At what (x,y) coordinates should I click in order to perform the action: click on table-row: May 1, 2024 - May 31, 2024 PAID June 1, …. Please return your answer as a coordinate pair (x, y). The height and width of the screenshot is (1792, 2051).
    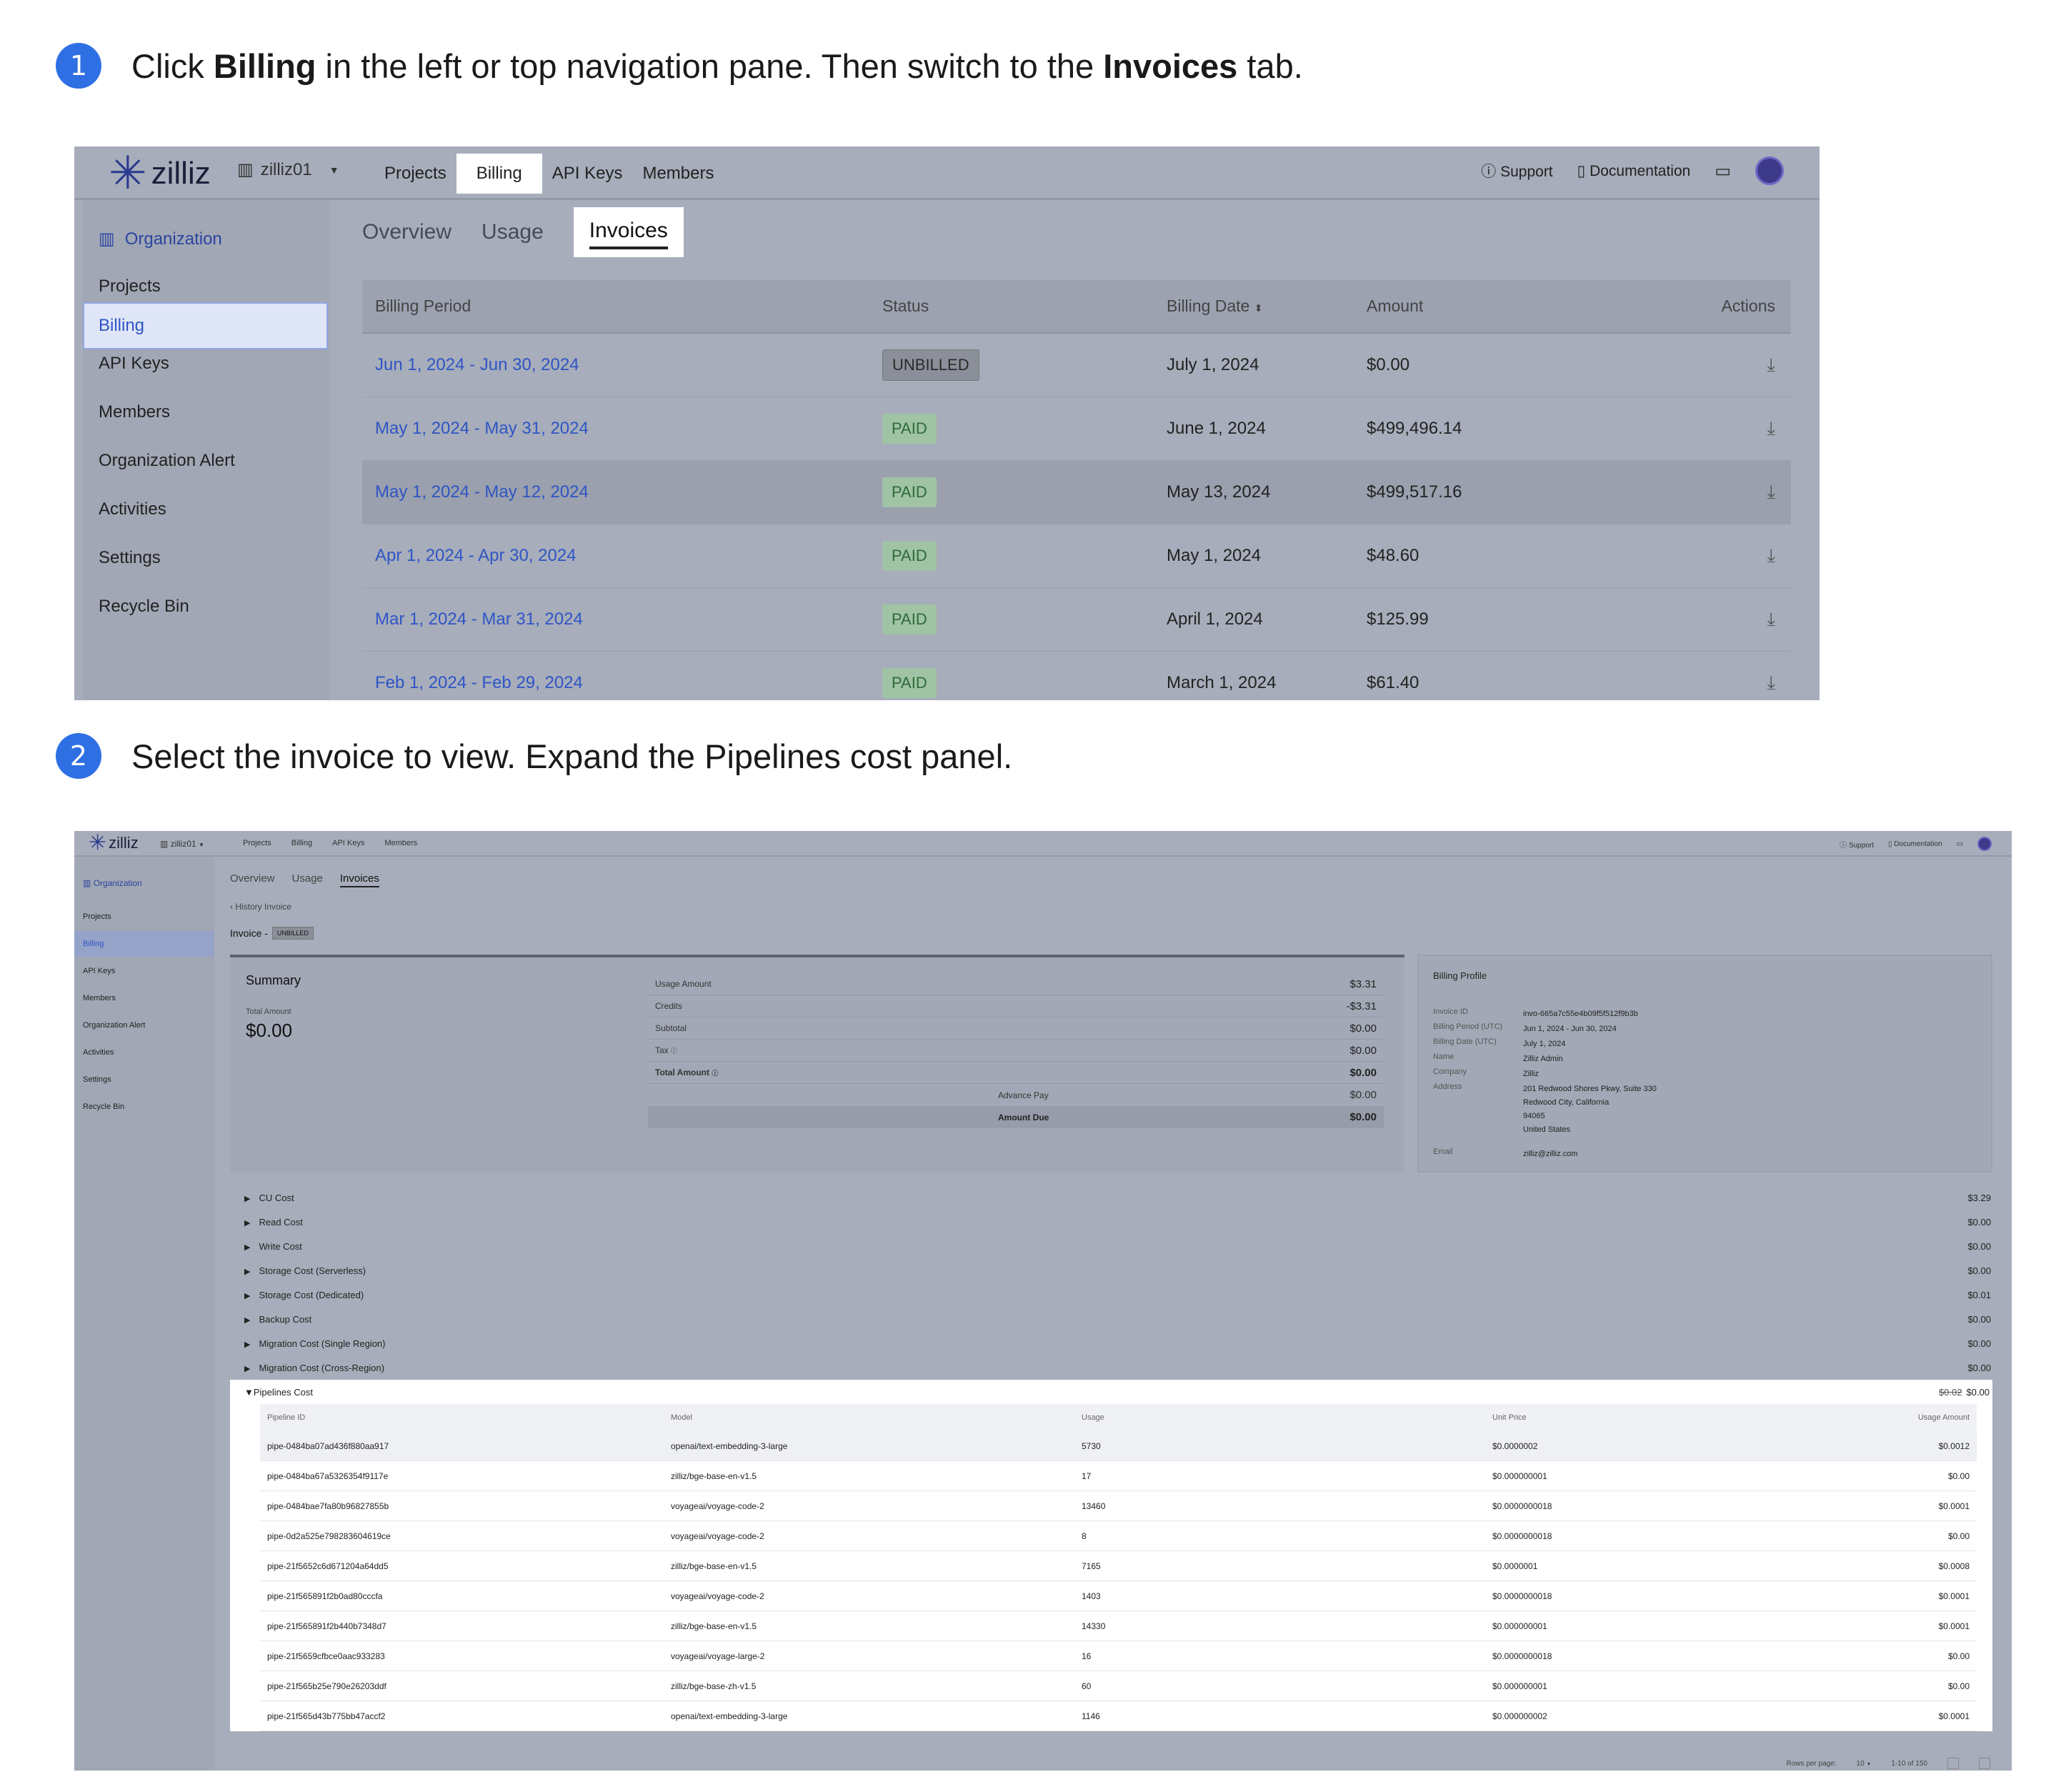
    Looking at the image, I should click on (1076, 429).